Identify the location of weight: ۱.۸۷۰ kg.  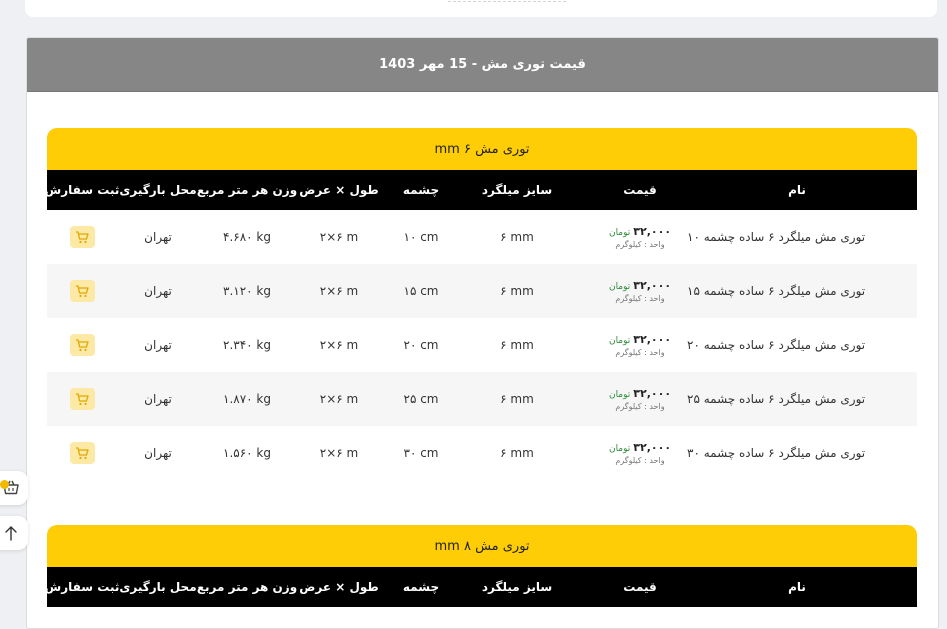
(247, 399).